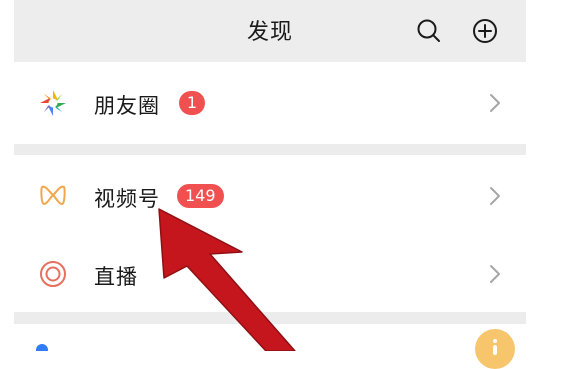  What do you see at coordinates (53, 195) in the screenshot?
I see `channels-butterfly-icon` at bounding box center [53, 195].